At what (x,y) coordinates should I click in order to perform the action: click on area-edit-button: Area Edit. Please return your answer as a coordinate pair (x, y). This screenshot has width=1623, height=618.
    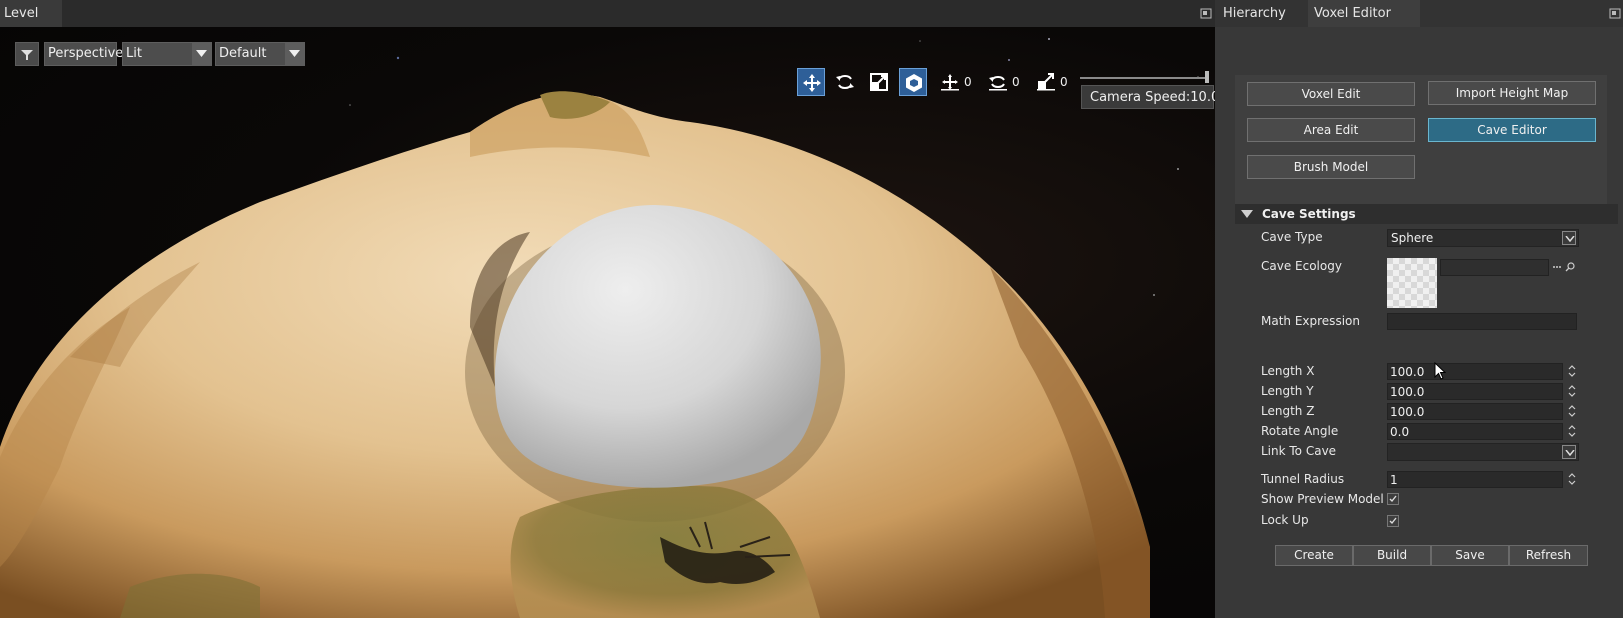
    Looking at the image, I should click on (1331, 130).